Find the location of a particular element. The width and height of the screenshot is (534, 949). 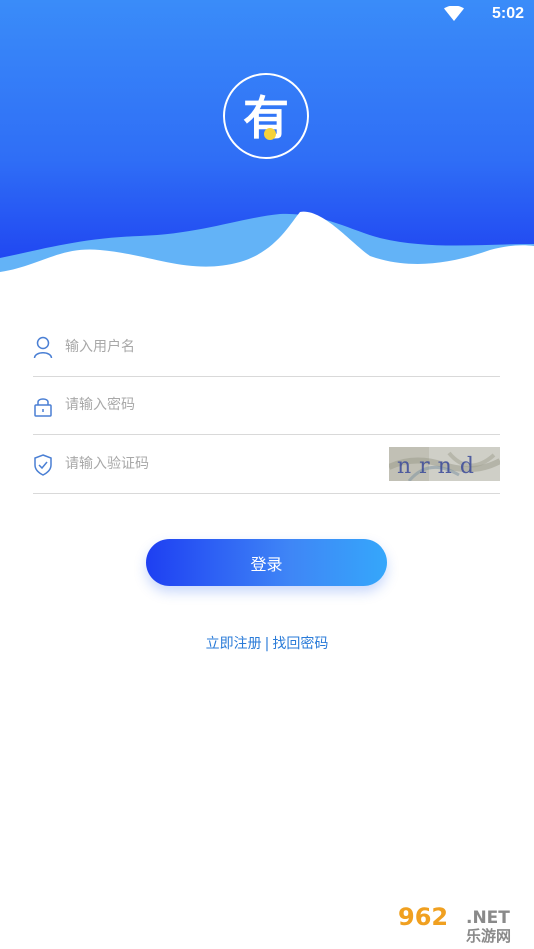

verification-code-input is located at coordinates (235, 464).